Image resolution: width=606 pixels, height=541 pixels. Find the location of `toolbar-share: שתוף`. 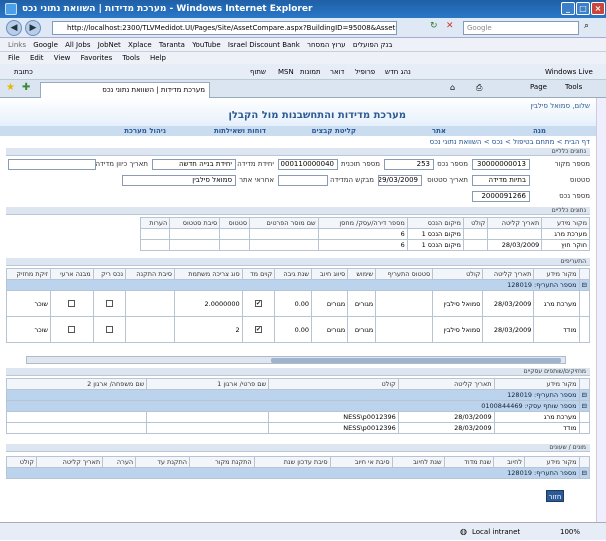

toolbar-share: שתוף is located at coordinates (258, 72).